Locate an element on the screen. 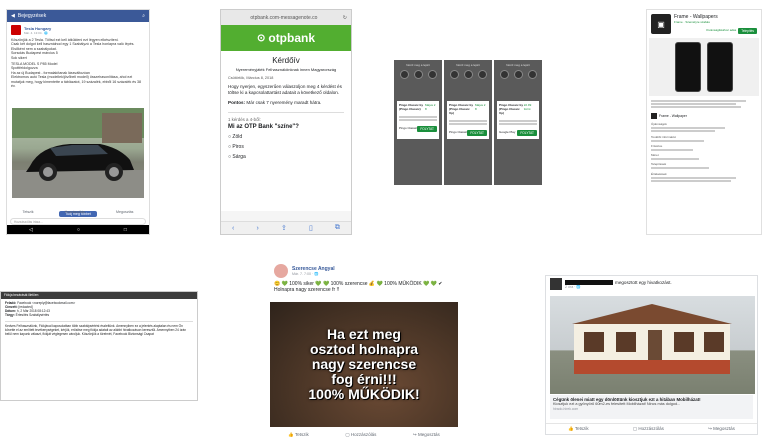 The image size is (762, 439). post-author: Tesla Hungary is located at coordinates (37, 28).